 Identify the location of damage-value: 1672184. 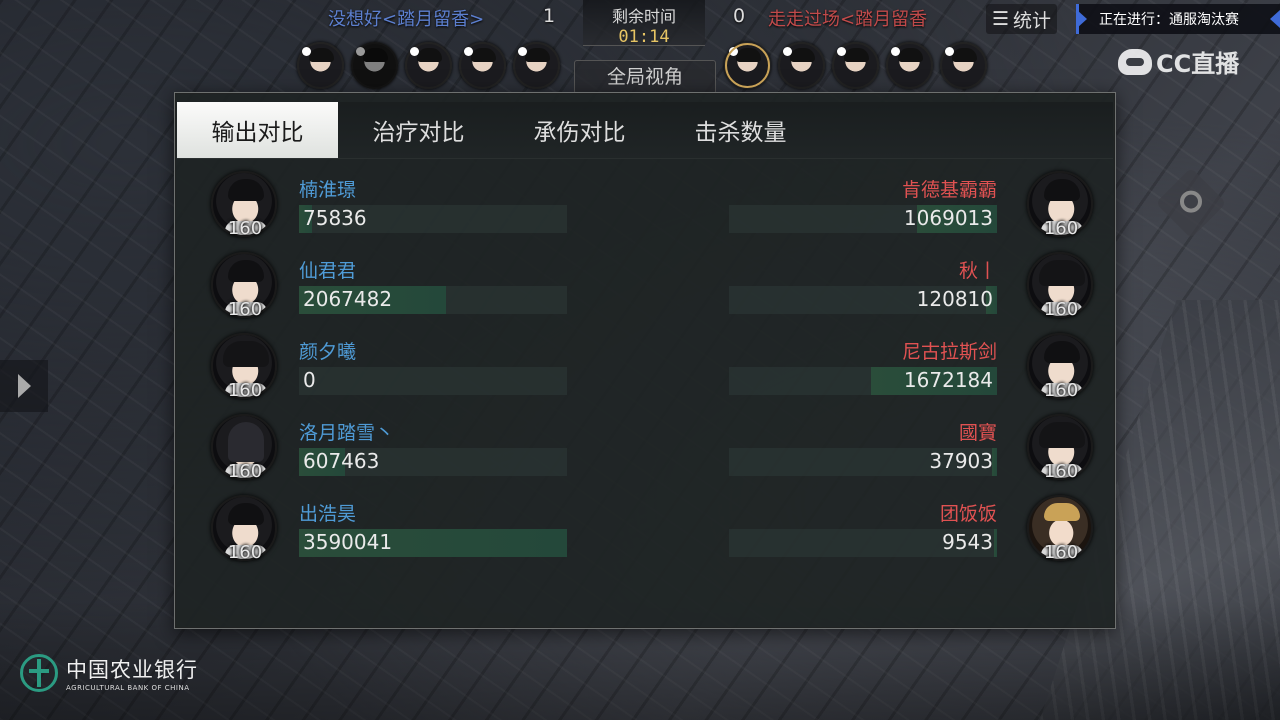
(948, 380).